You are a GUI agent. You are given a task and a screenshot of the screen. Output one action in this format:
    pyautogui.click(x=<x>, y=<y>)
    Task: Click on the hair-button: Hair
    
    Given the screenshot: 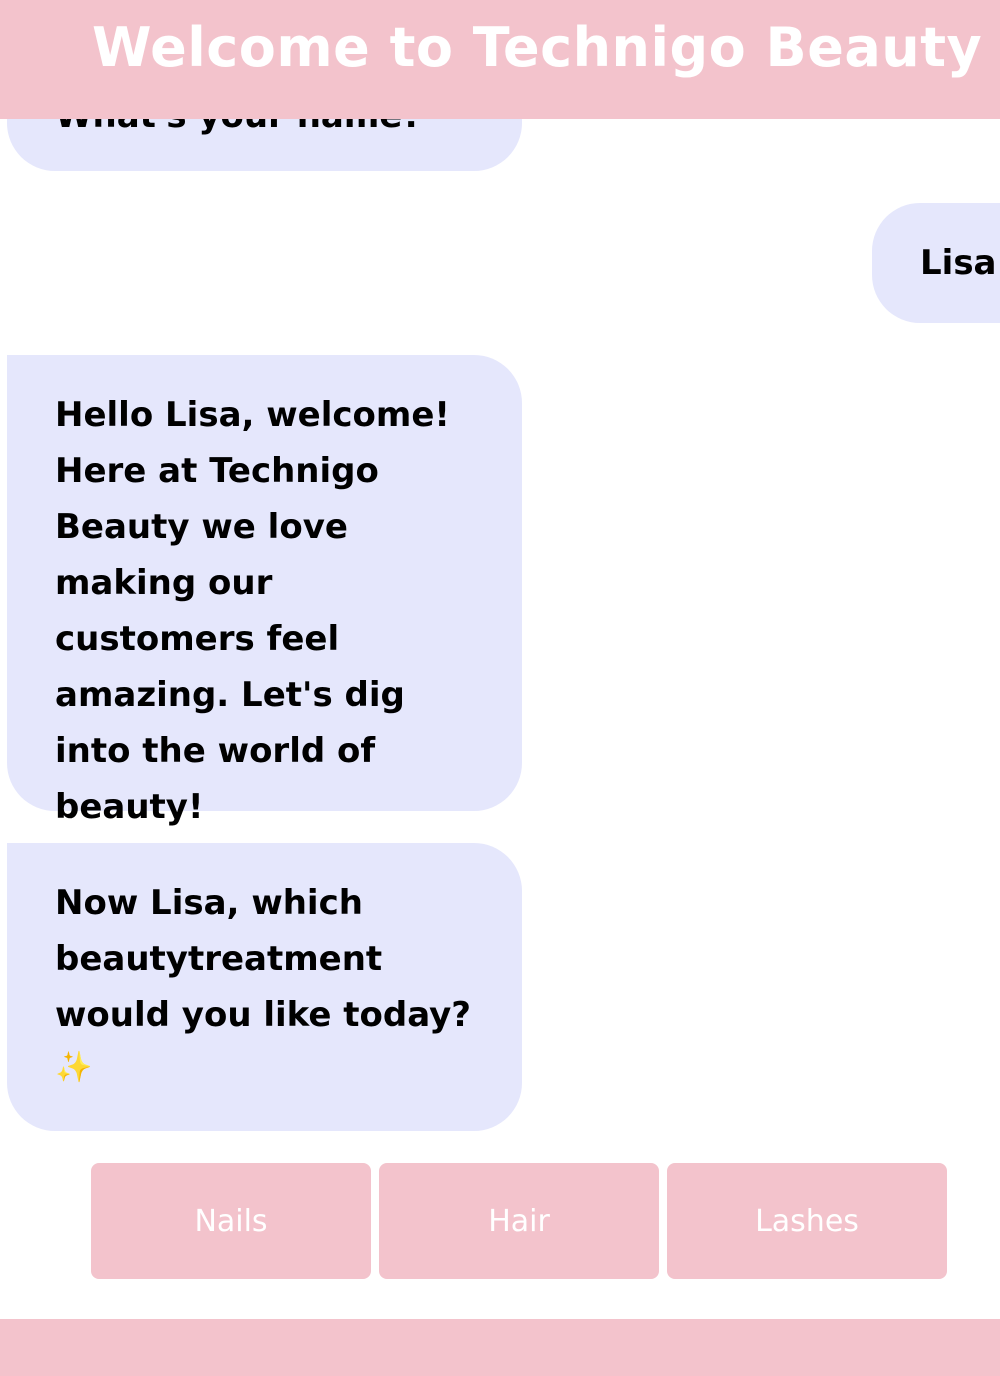 What is the action you would take?
    pyautogui.click(x=519, y=1221)
    